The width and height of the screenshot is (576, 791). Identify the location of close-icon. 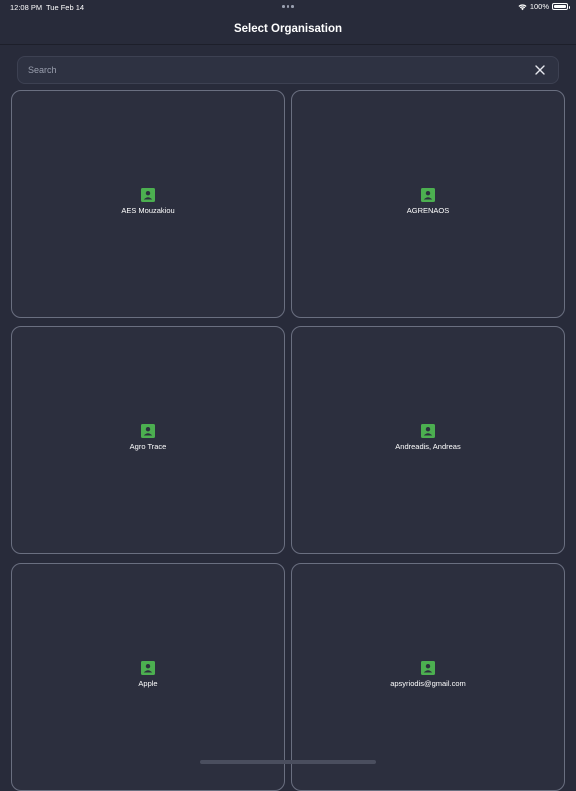
(540, 70).